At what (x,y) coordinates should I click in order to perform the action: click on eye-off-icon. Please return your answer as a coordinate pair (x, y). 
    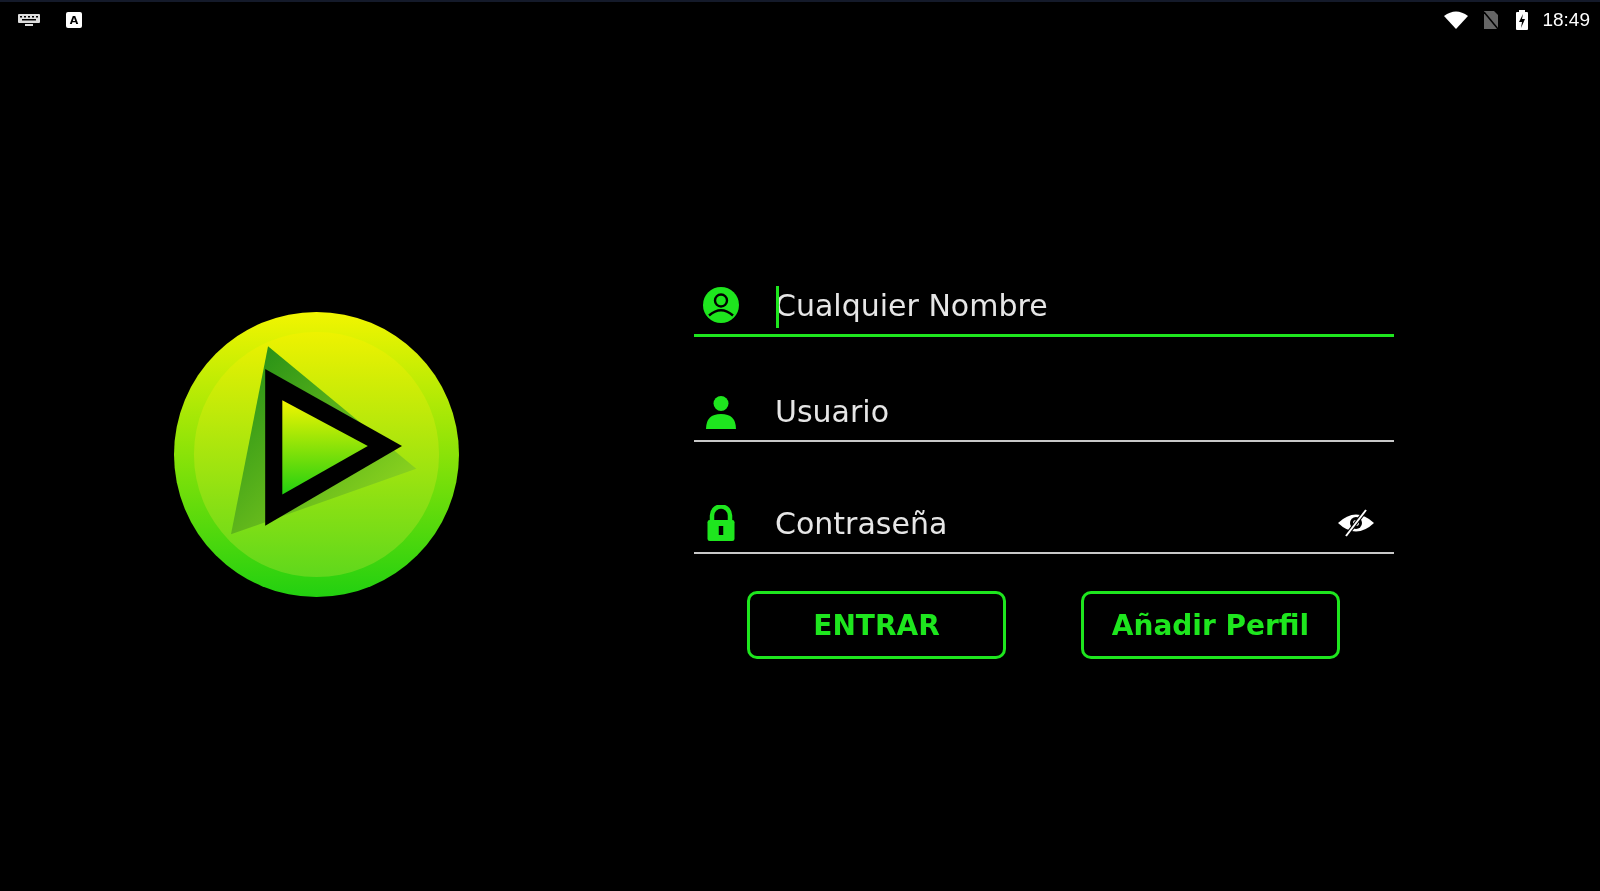
    Looking at the image, I should click on (1356, 523).